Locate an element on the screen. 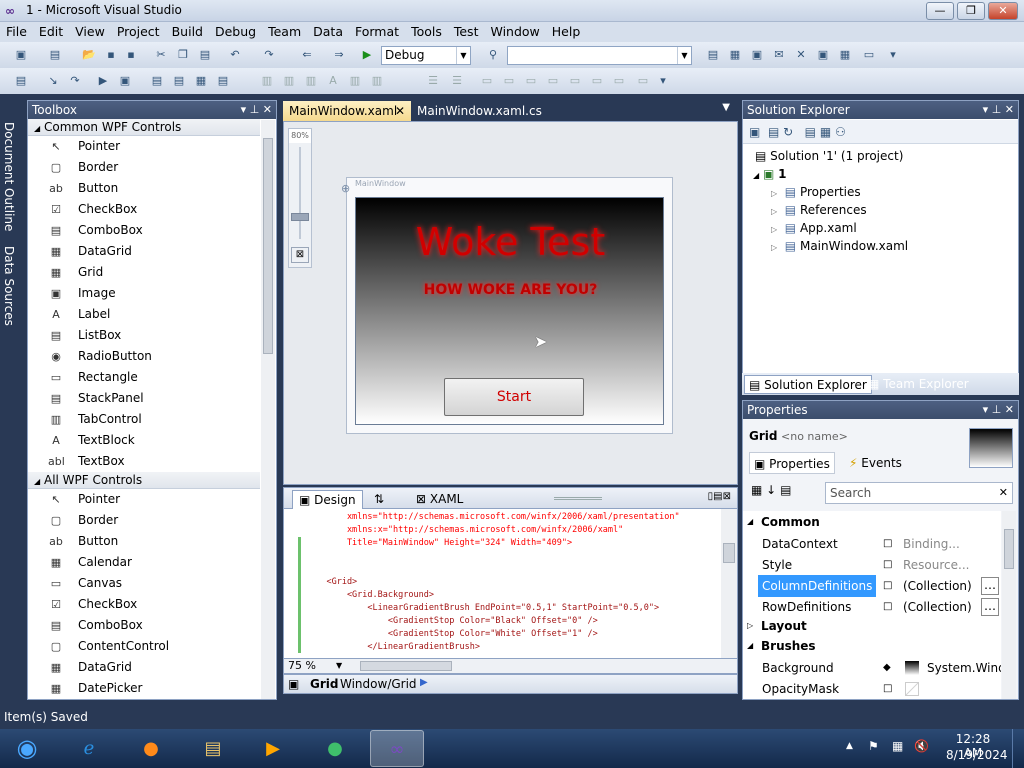 This screenshot has height=768, width=1024. tab-overflow-icon: ▼ is located at coordinates (726, 107).